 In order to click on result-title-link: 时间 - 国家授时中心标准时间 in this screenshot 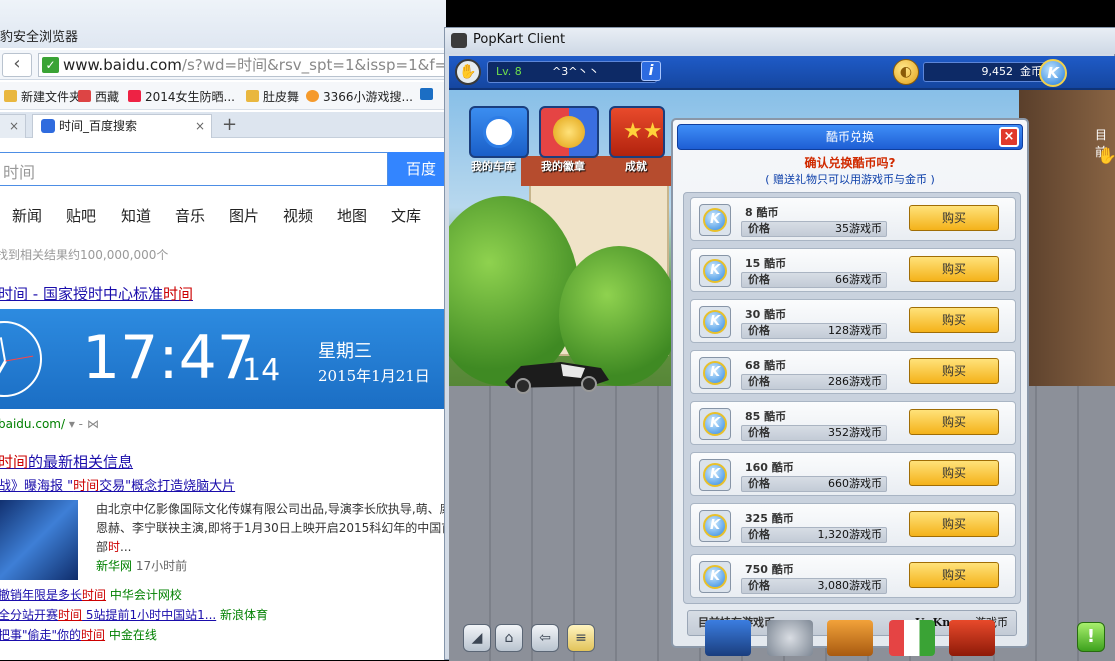, I will do `click(96, 293)`.